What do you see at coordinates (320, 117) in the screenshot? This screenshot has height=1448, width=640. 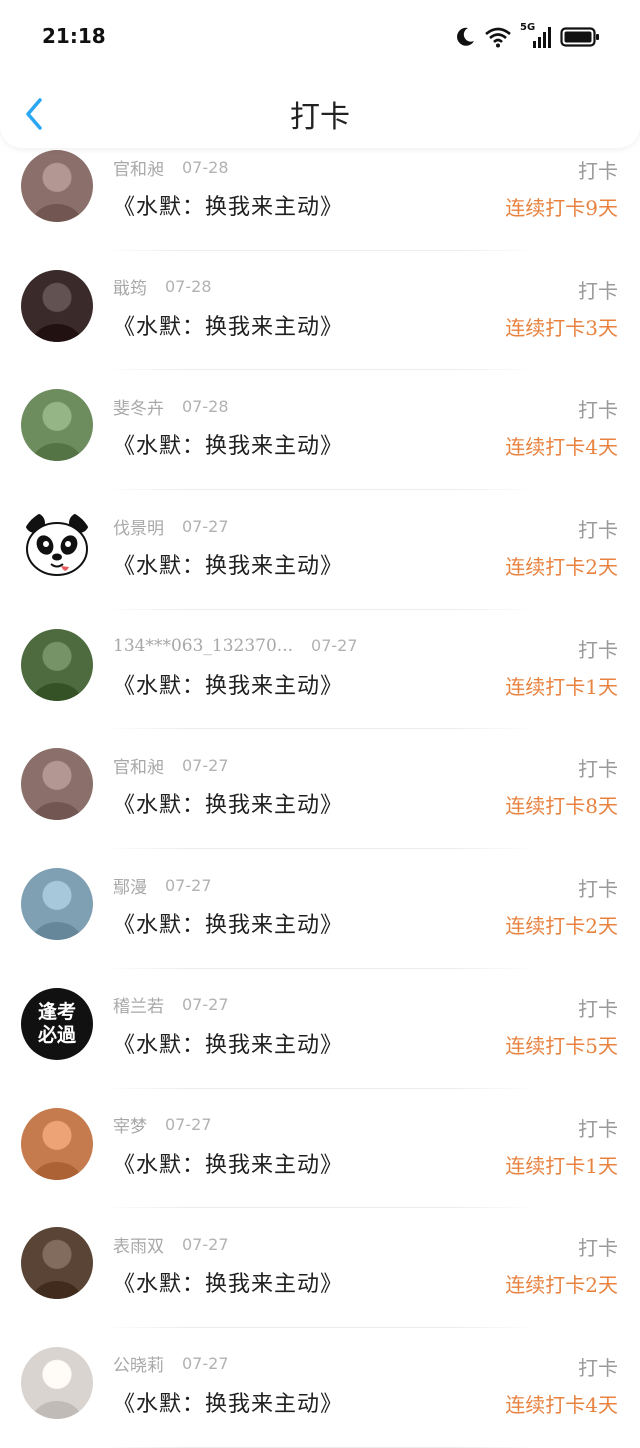 I see `page-title: 打卡` at bounding box center [320, 117].